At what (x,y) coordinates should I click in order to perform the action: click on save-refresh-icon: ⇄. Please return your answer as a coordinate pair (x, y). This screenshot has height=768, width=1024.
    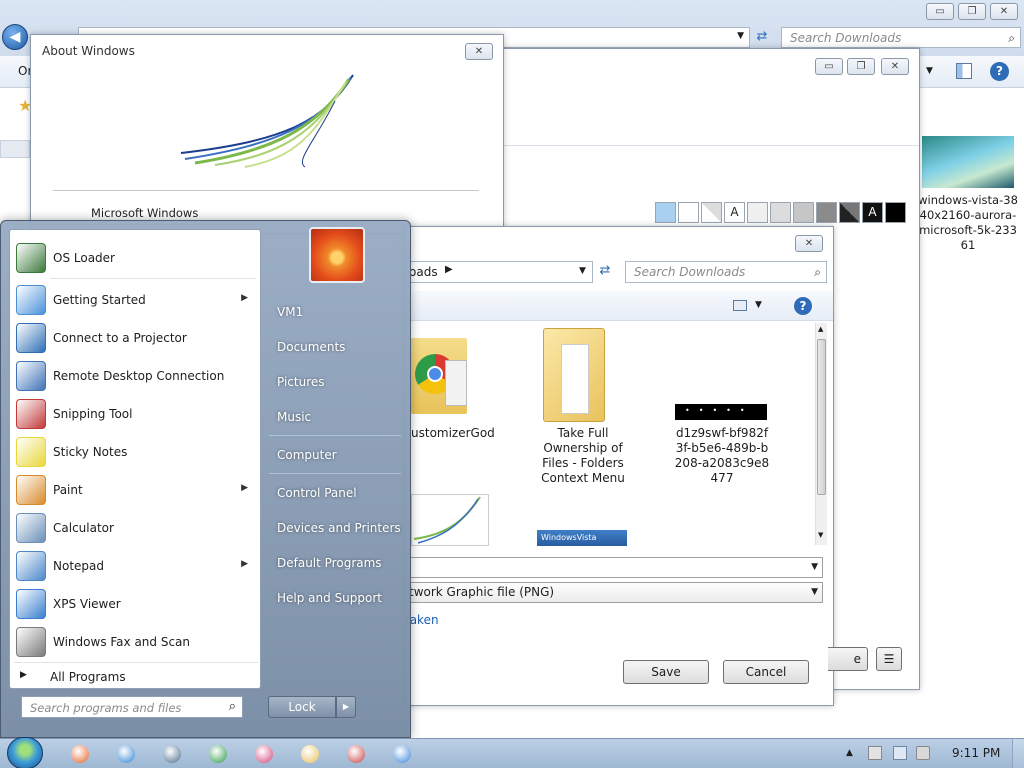
    Looking at the image, I should click on (605, 272).